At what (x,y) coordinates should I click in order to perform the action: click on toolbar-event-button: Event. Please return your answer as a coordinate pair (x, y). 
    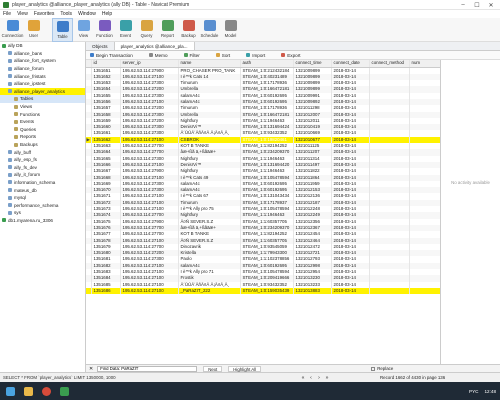
    Looking at the image, I should click on (125, 30).